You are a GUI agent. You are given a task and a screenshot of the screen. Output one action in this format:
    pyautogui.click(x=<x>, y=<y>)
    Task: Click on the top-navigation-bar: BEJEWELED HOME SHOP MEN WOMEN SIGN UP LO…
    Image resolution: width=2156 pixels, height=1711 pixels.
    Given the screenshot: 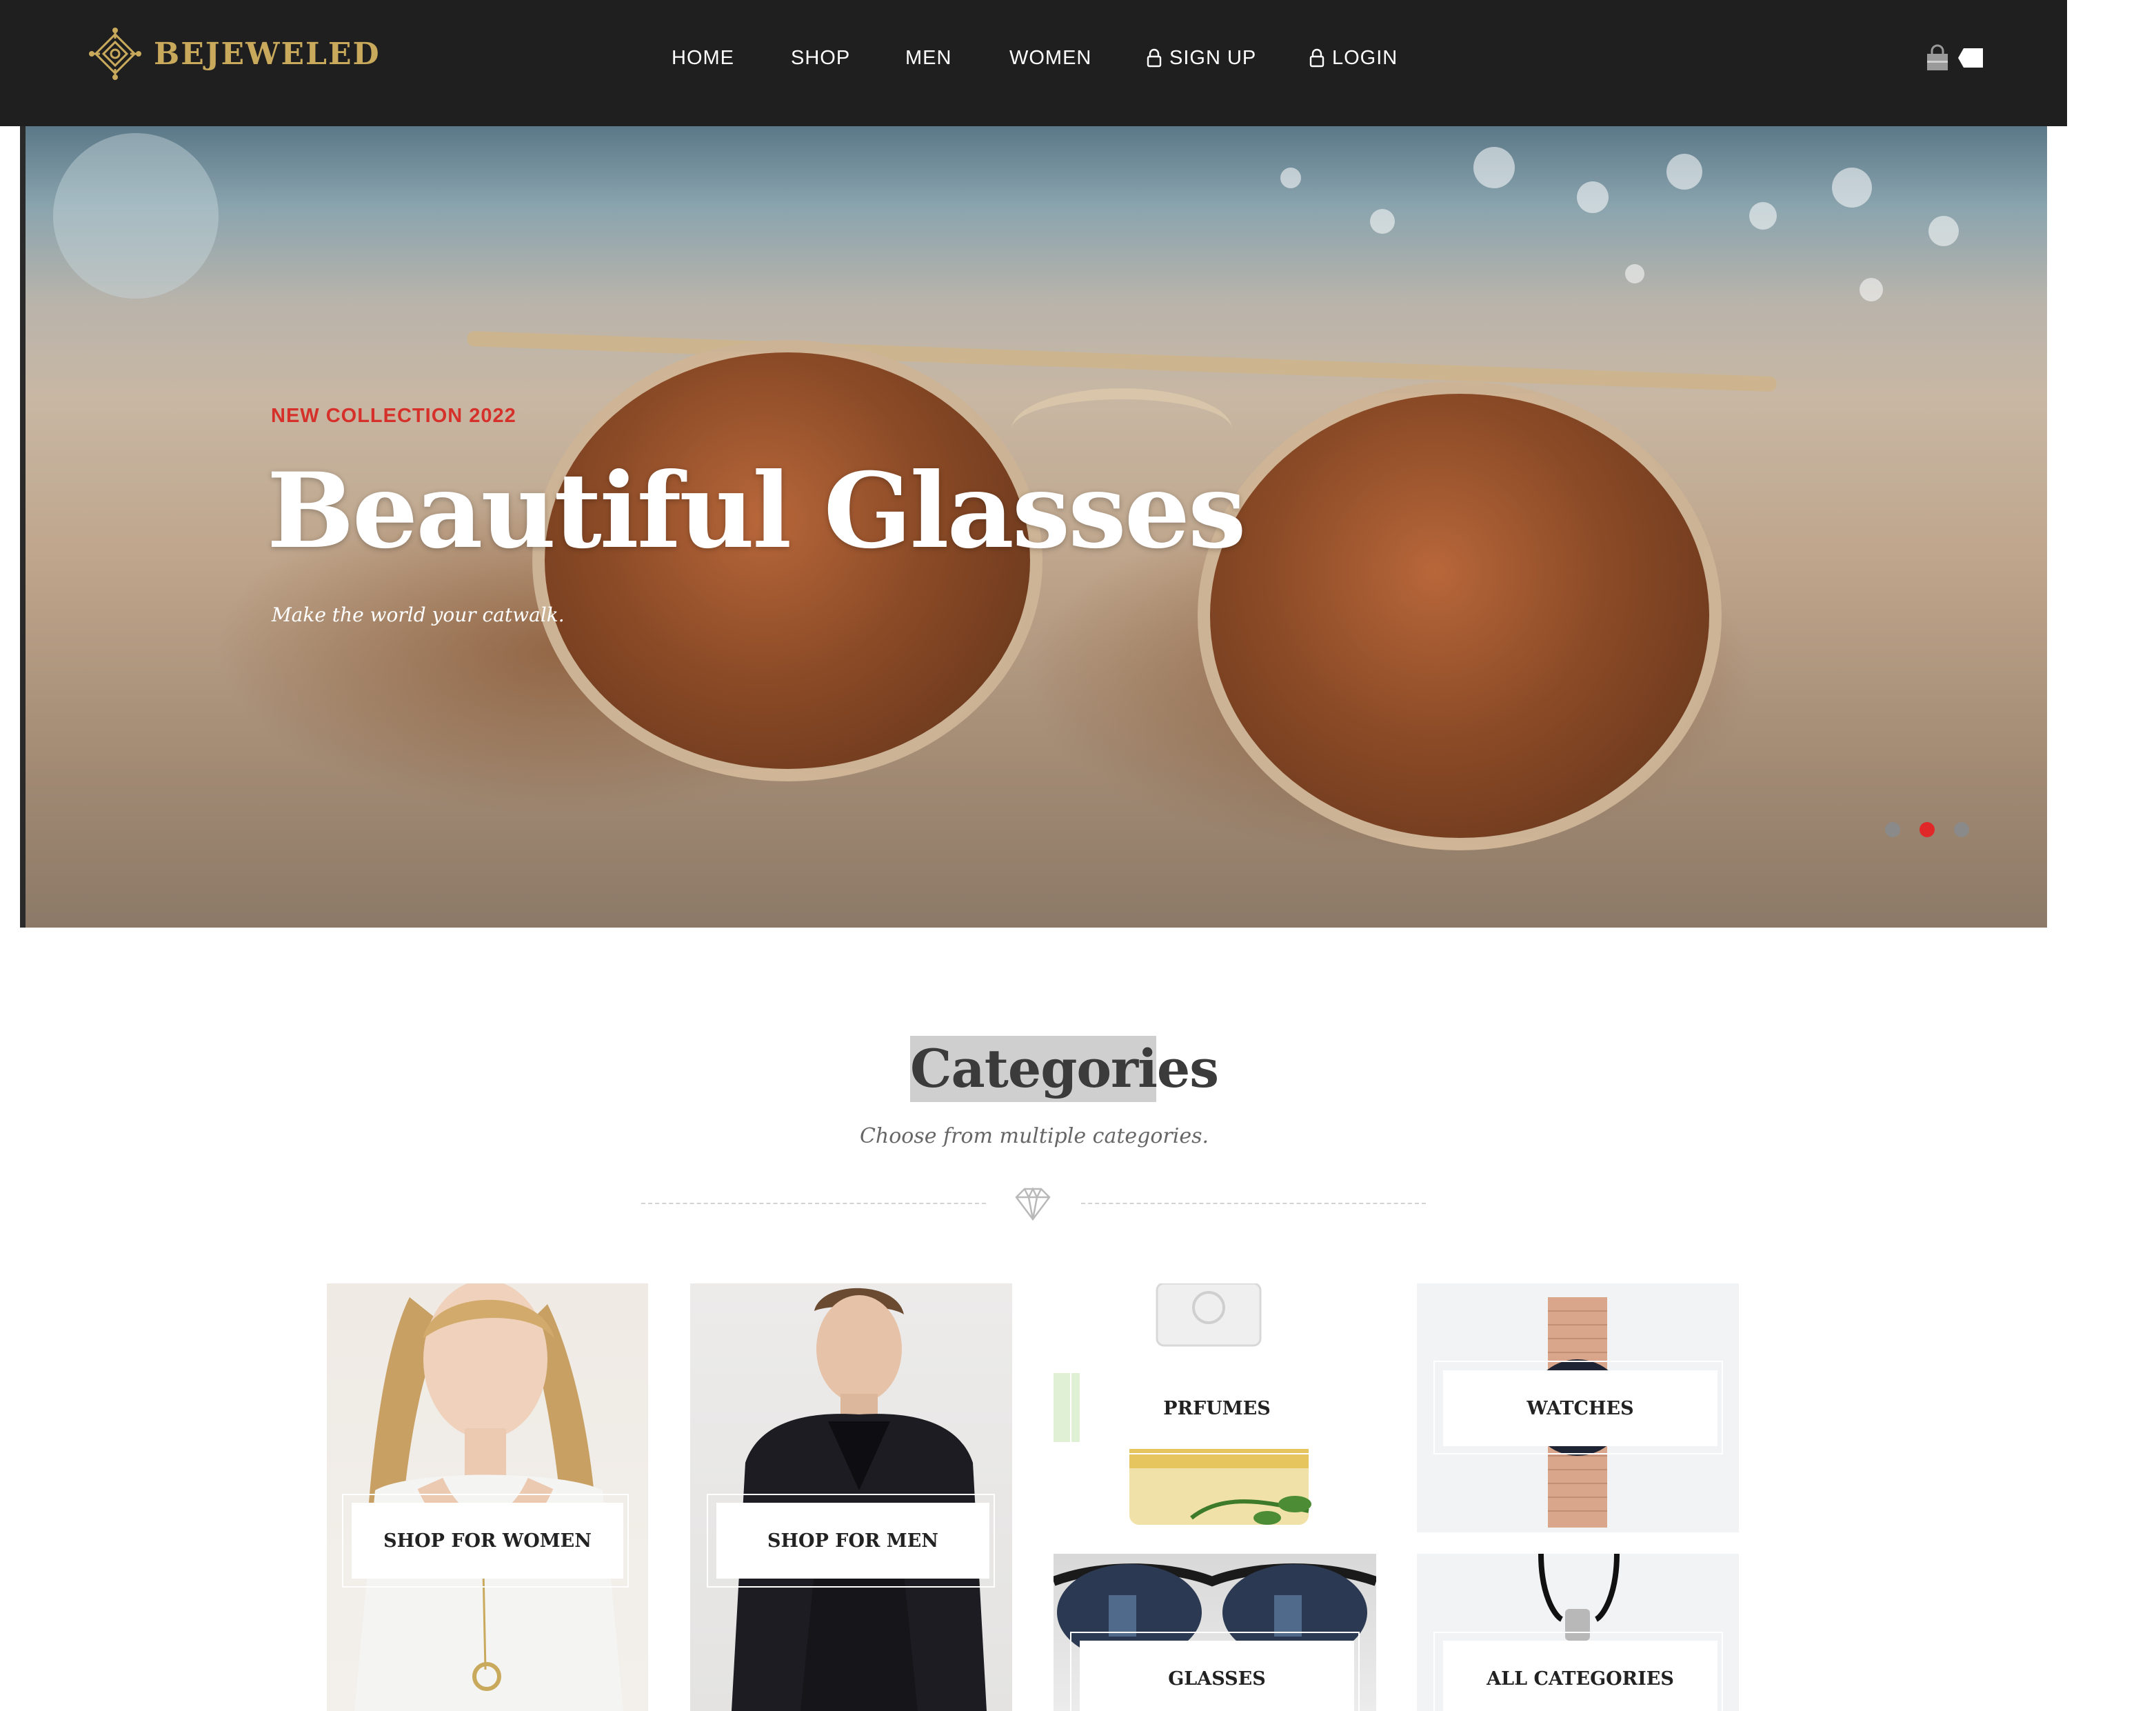 What is the action you would take?
    pyautogui.click(x=1033, y=63)
    